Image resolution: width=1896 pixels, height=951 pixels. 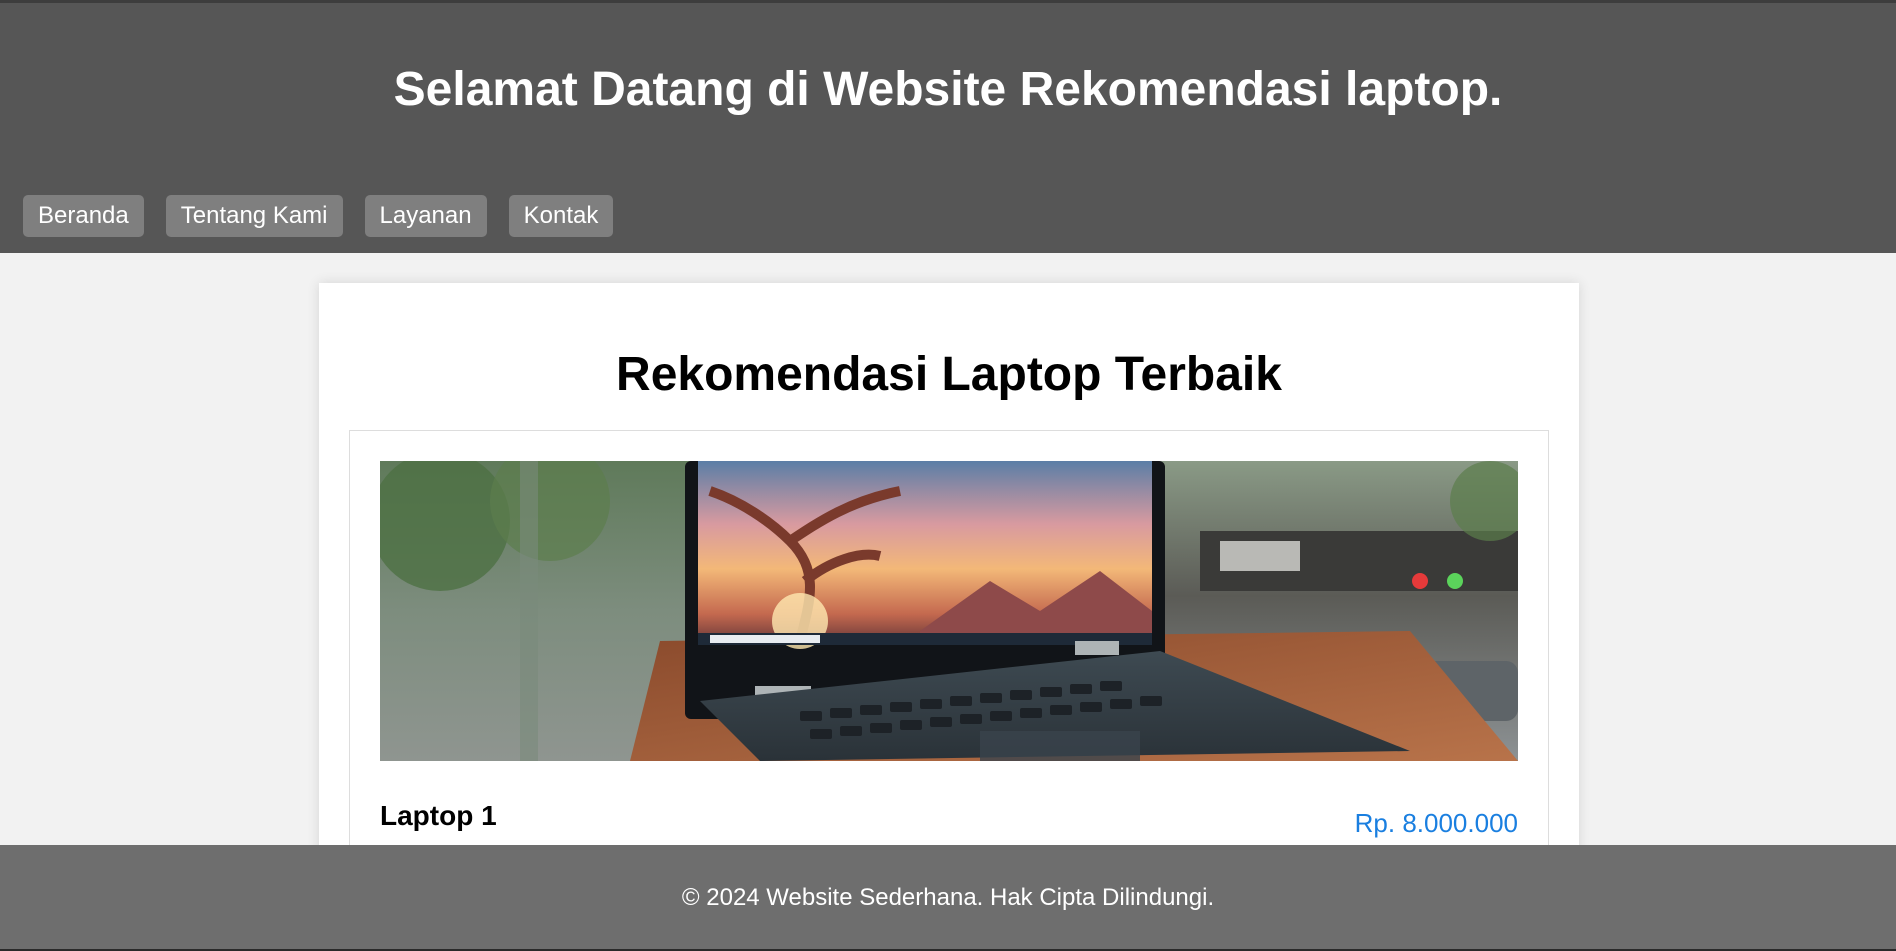 I want to click on nav-item-layanan: Layanan, so click(x=425, y=216).